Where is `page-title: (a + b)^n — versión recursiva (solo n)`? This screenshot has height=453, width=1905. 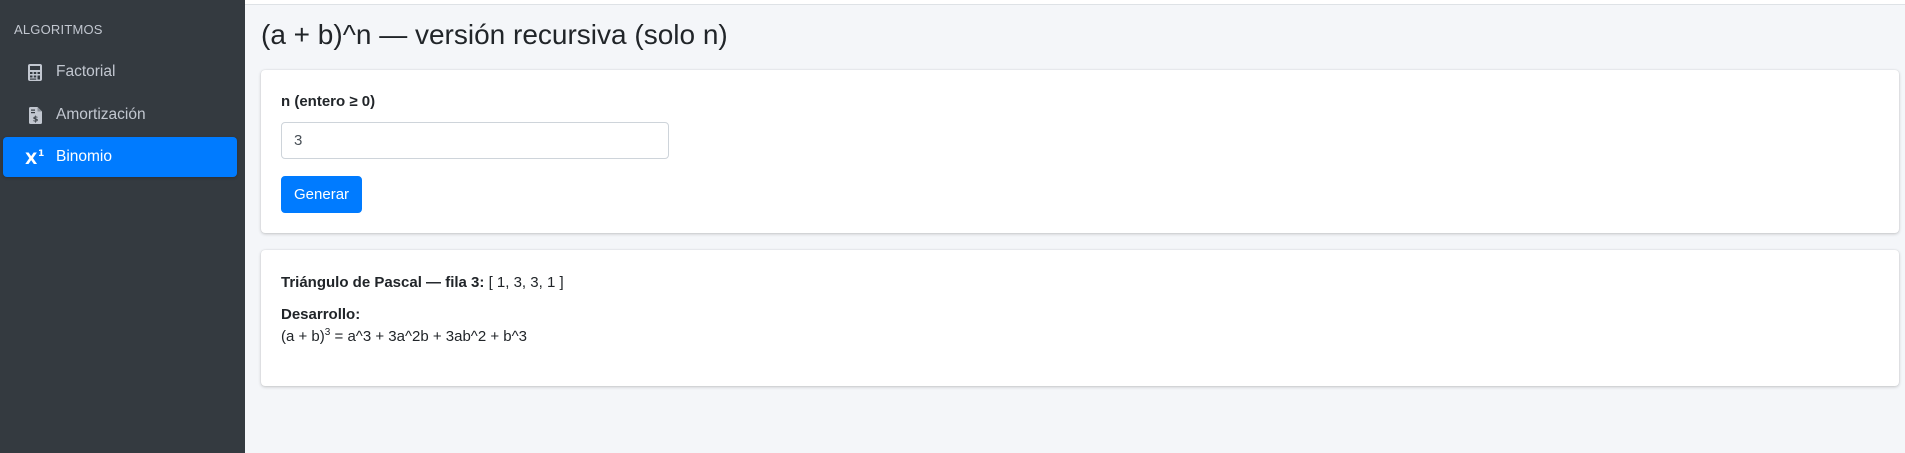 page-title: (a + b)^n — versión recursiva (solo n) is located at coordinates (494, 34).